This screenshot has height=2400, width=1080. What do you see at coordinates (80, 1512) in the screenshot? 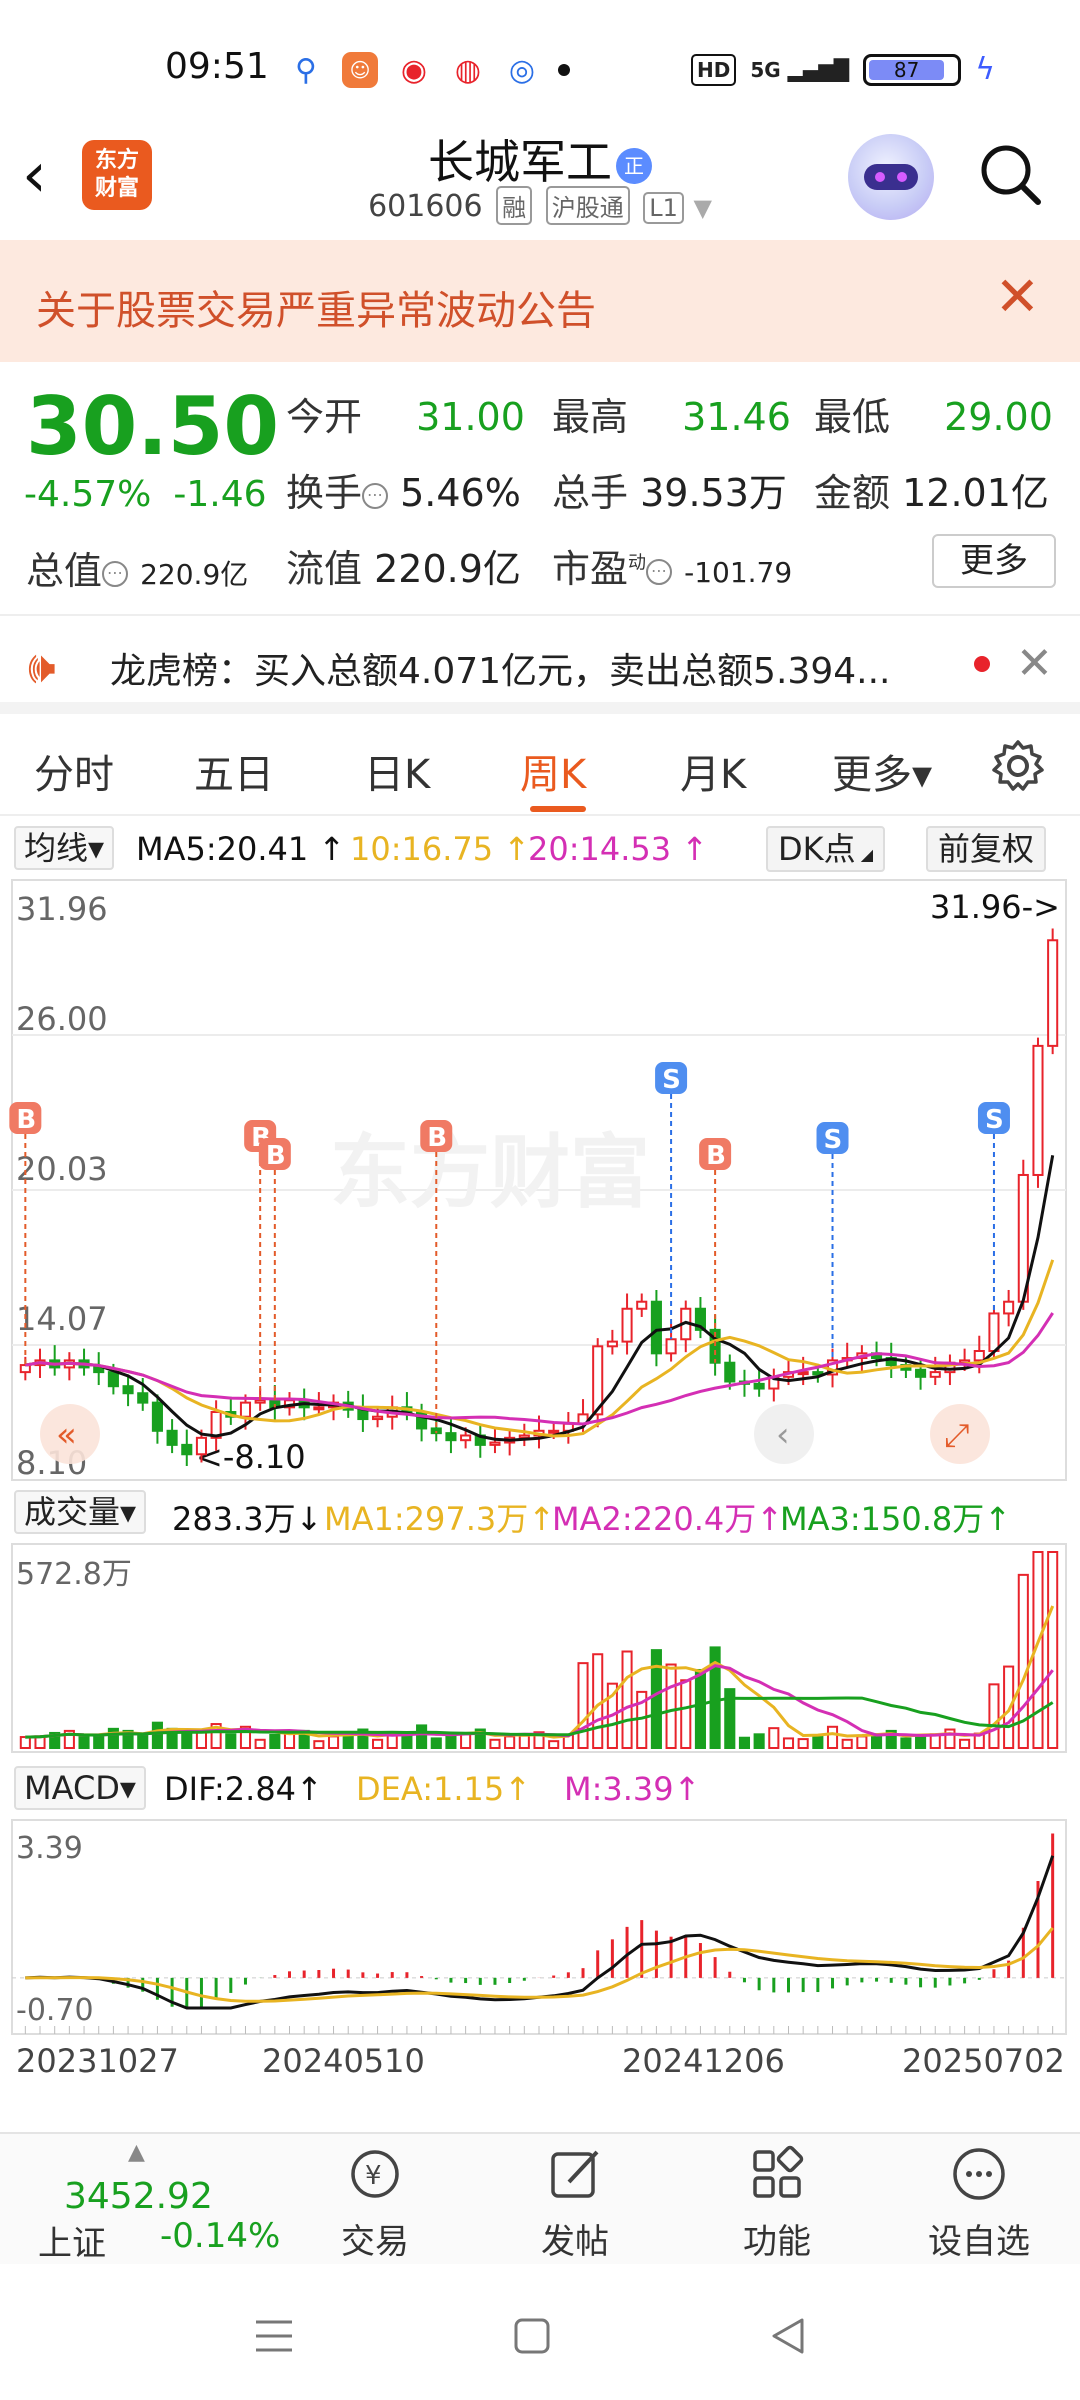
I see `volume-dropdown: 成交量▾` at bounding box center [80, 1512].